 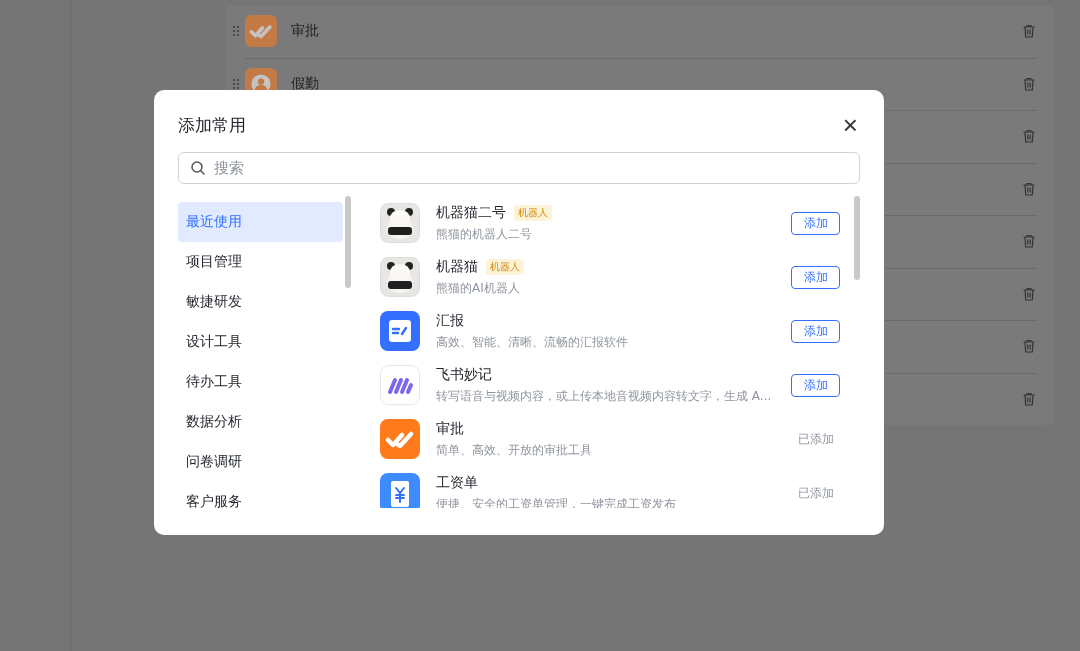 I want to click on category-tab: 客户服务, so click(x=260, y=502).